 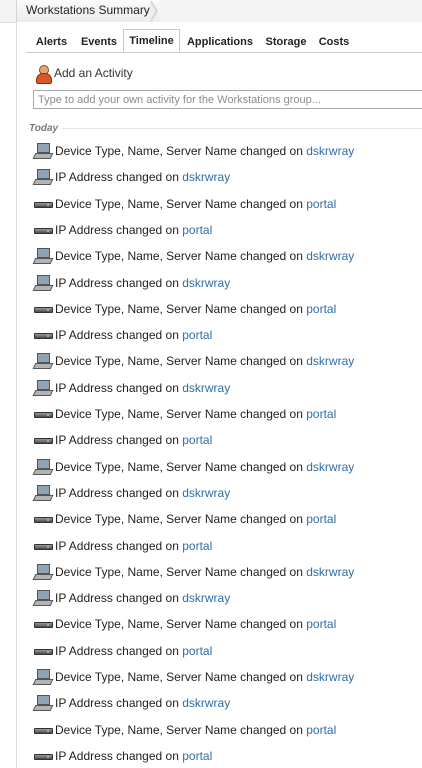 I want to click on tab-timeline: Timeline, so click(x=151, y=40).